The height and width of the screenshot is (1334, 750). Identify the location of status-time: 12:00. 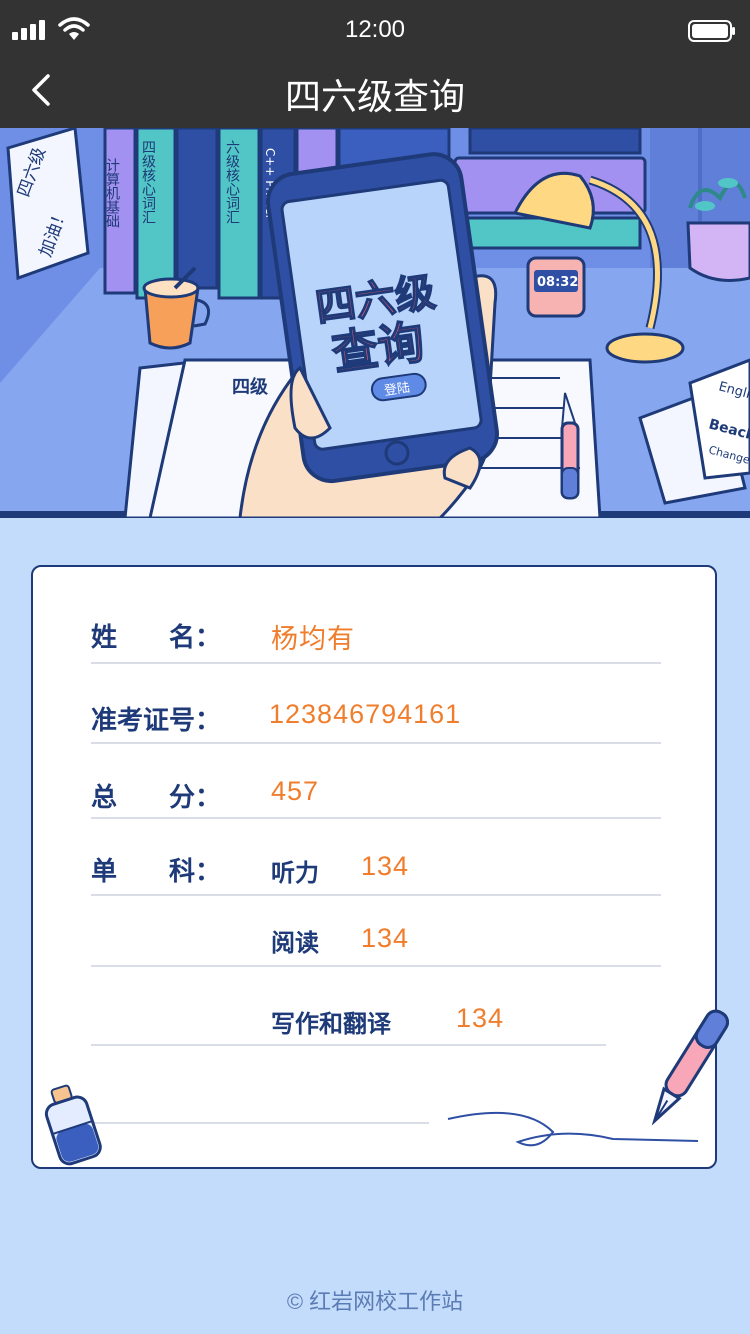
(375, 29).